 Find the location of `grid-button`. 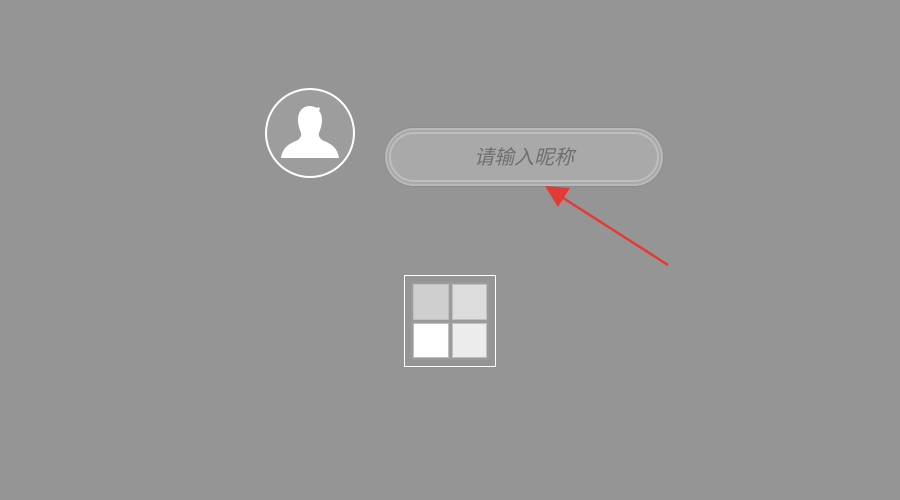

grid-button is located at coordinates (450, 321).